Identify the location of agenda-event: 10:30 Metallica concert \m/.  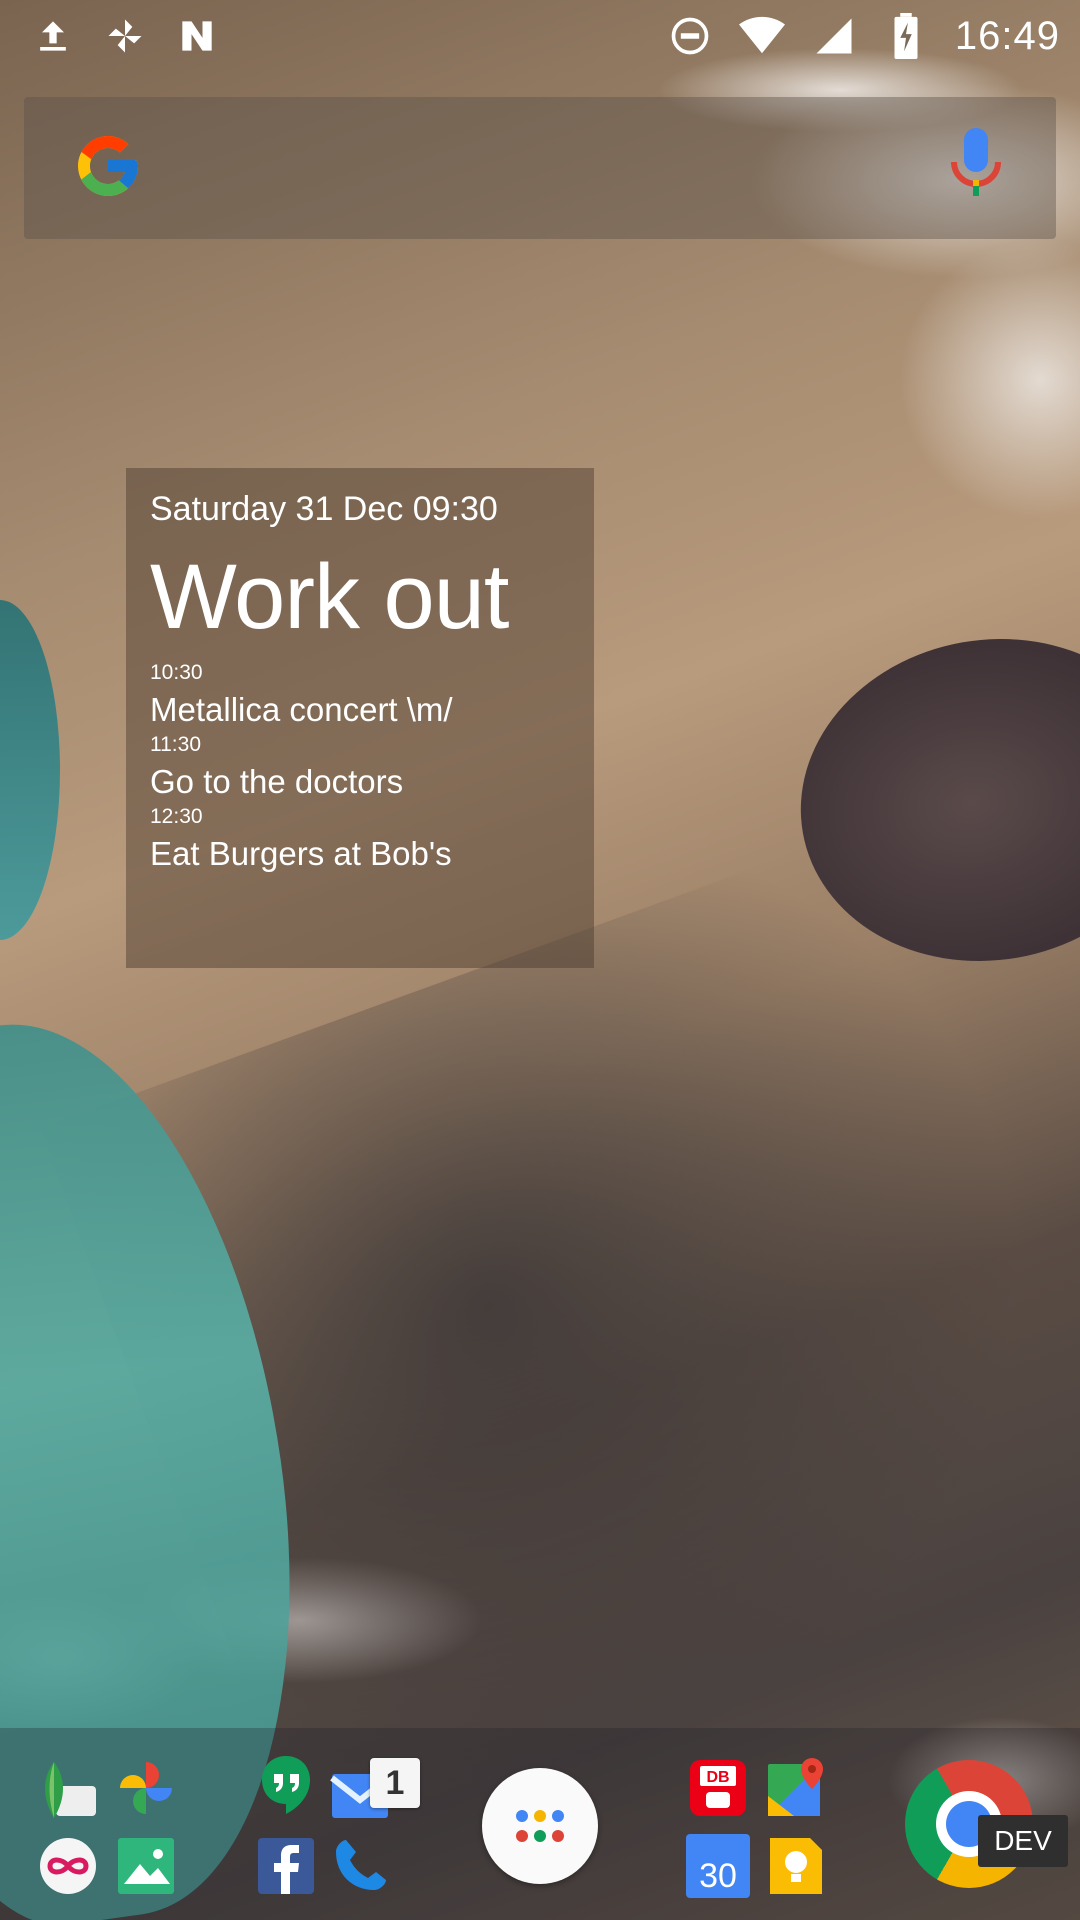
(360, 695).